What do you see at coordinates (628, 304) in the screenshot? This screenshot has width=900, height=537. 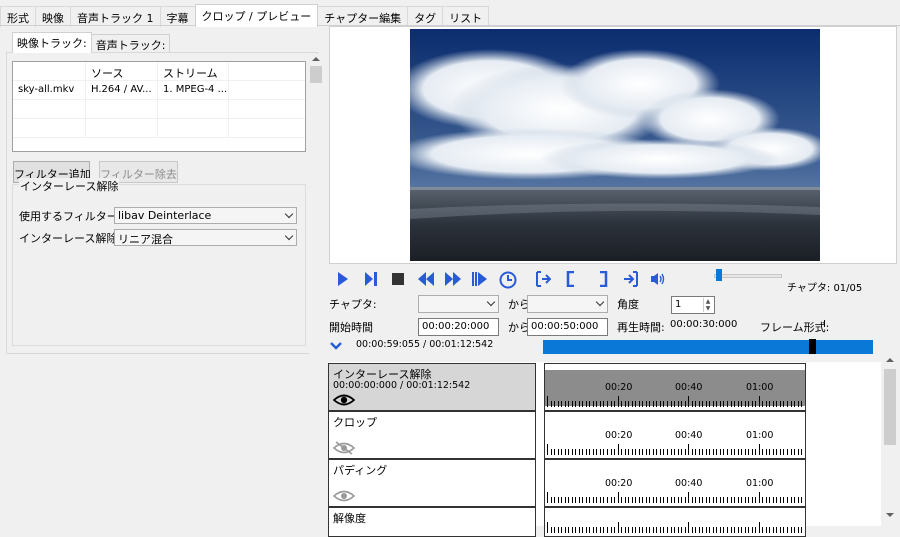 I see `angle-label: 角度` at bounding box center [628, 304].